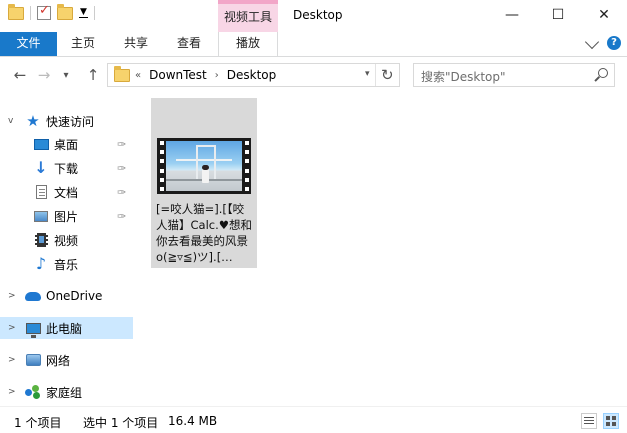  I want to click on video-thumbnail, so click(204, 166).